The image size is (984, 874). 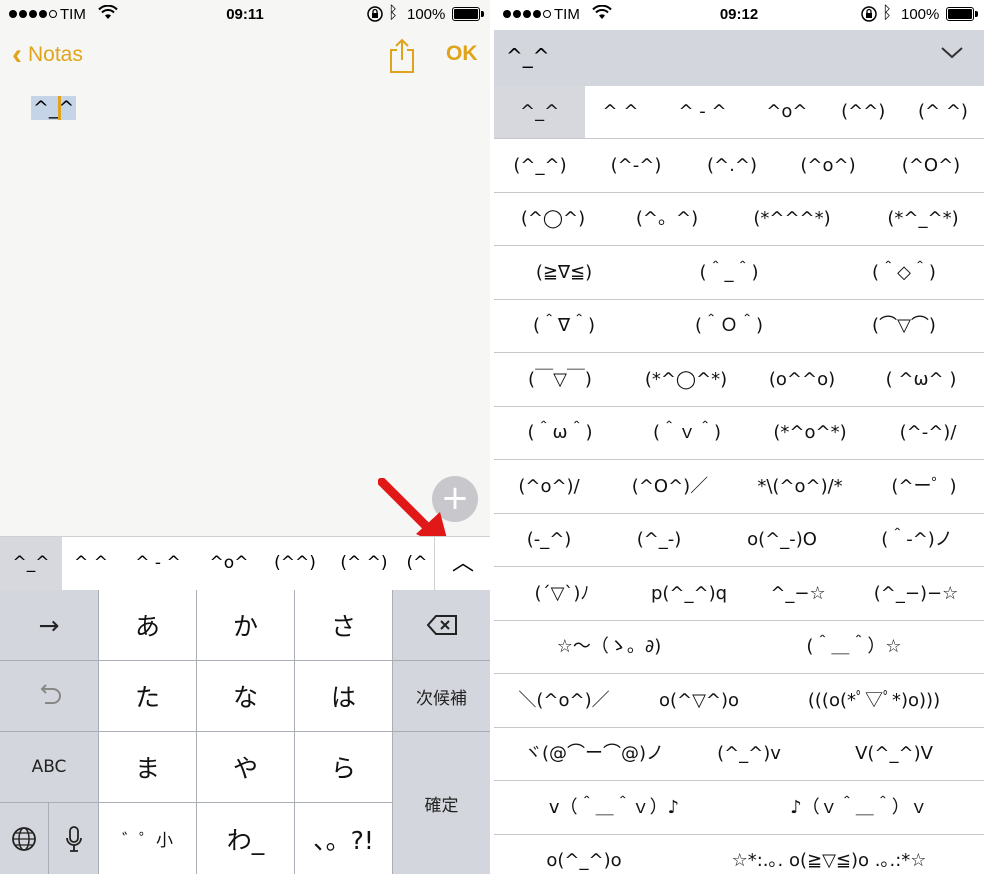 I want to click on kaomoji-item: (＾ｖ＾), so click(x=687, y=433).